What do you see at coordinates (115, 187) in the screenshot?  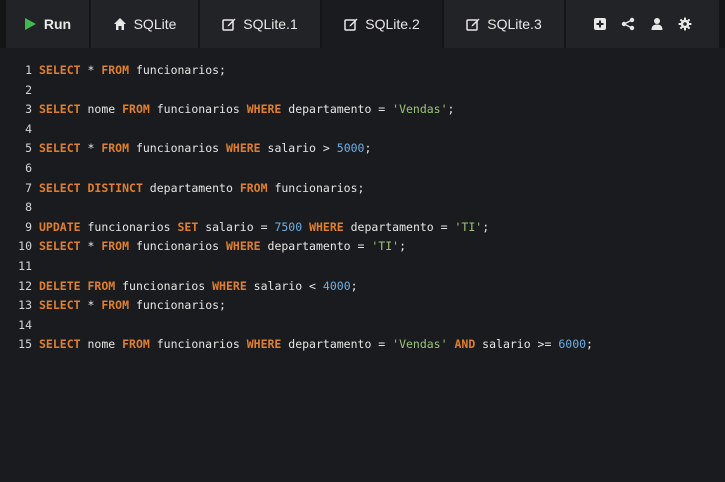 I see `sql-keyword: DISTINCT` at bounding box center [115, 187].